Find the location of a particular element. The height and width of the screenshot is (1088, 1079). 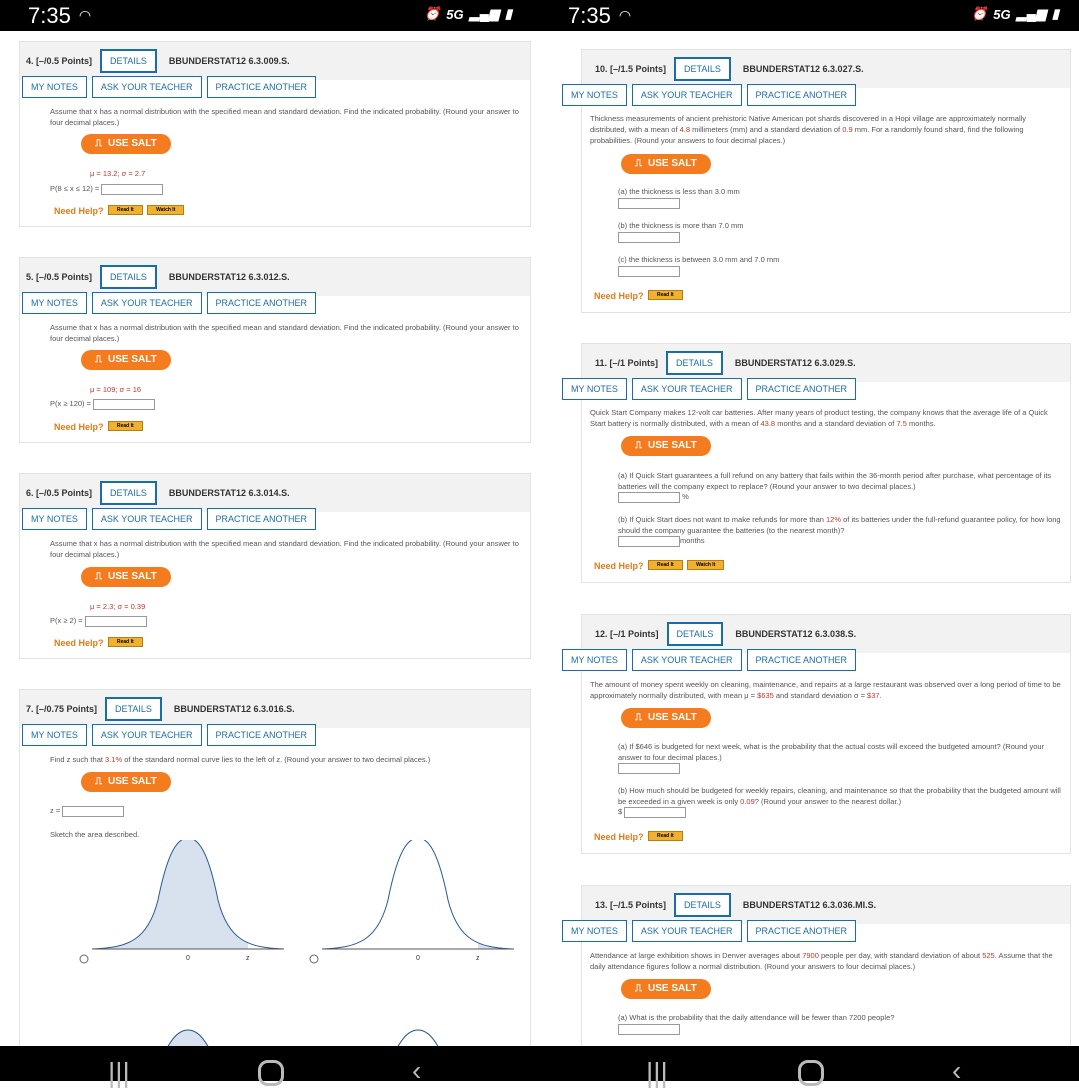

part-c-input is located at coordinates (649, 271).